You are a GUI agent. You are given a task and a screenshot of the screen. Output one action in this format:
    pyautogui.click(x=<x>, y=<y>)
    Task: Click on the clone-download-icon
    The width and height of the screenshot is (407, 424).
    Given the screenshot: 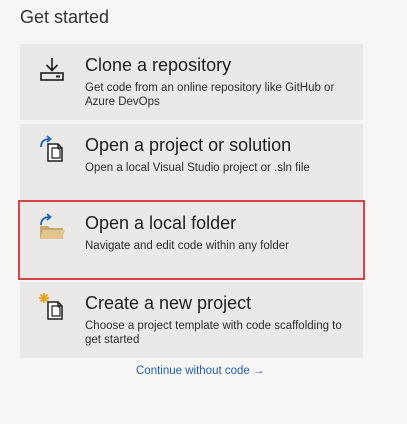 What is the action you would take?
    pyautogui.click(x=52, y=69)
    